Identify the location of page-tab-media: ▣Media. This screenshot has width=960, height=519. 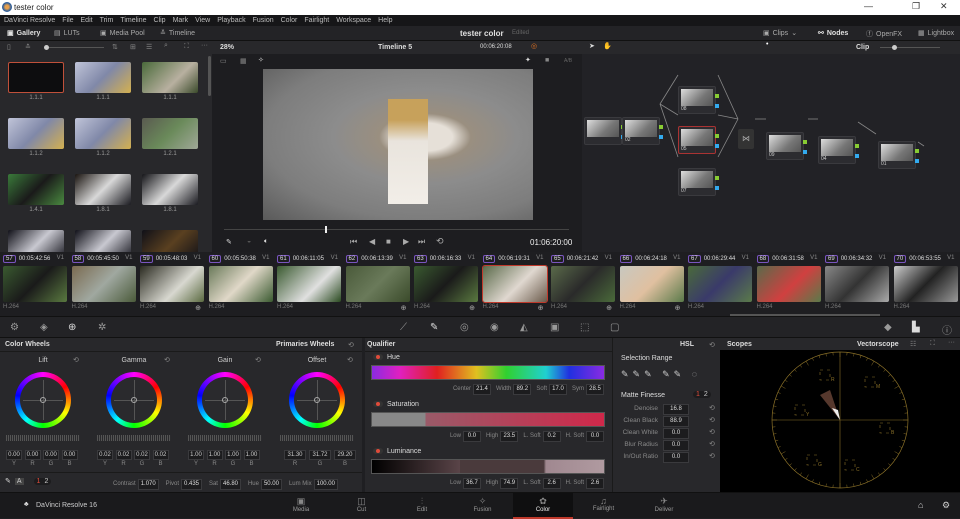
(301, 506).